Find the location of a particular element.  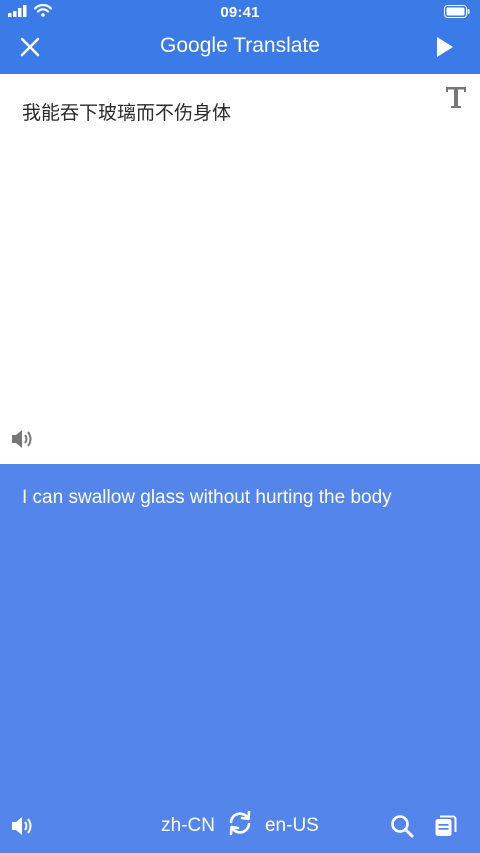

swap-languages-button is located at coordinates (240, 826).